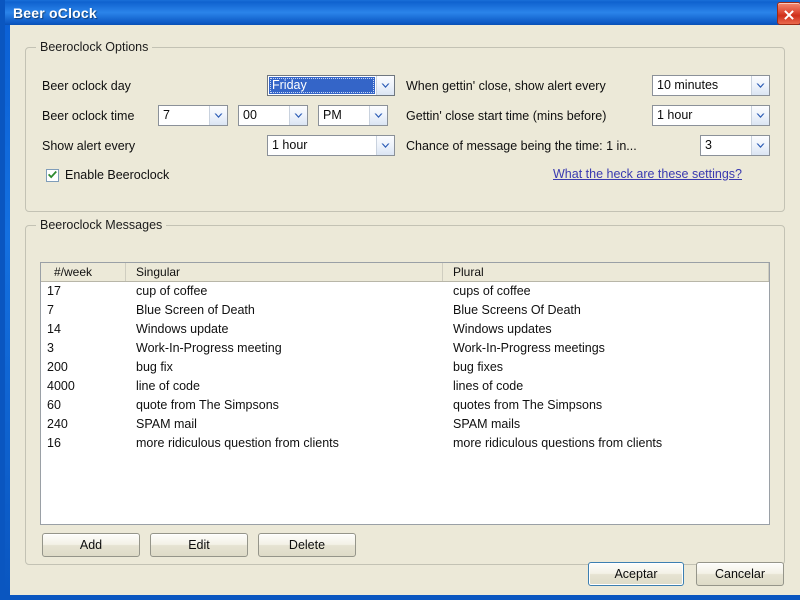  I want to click on cell-plural: quotes from The Simpsons, so click(528, 405).